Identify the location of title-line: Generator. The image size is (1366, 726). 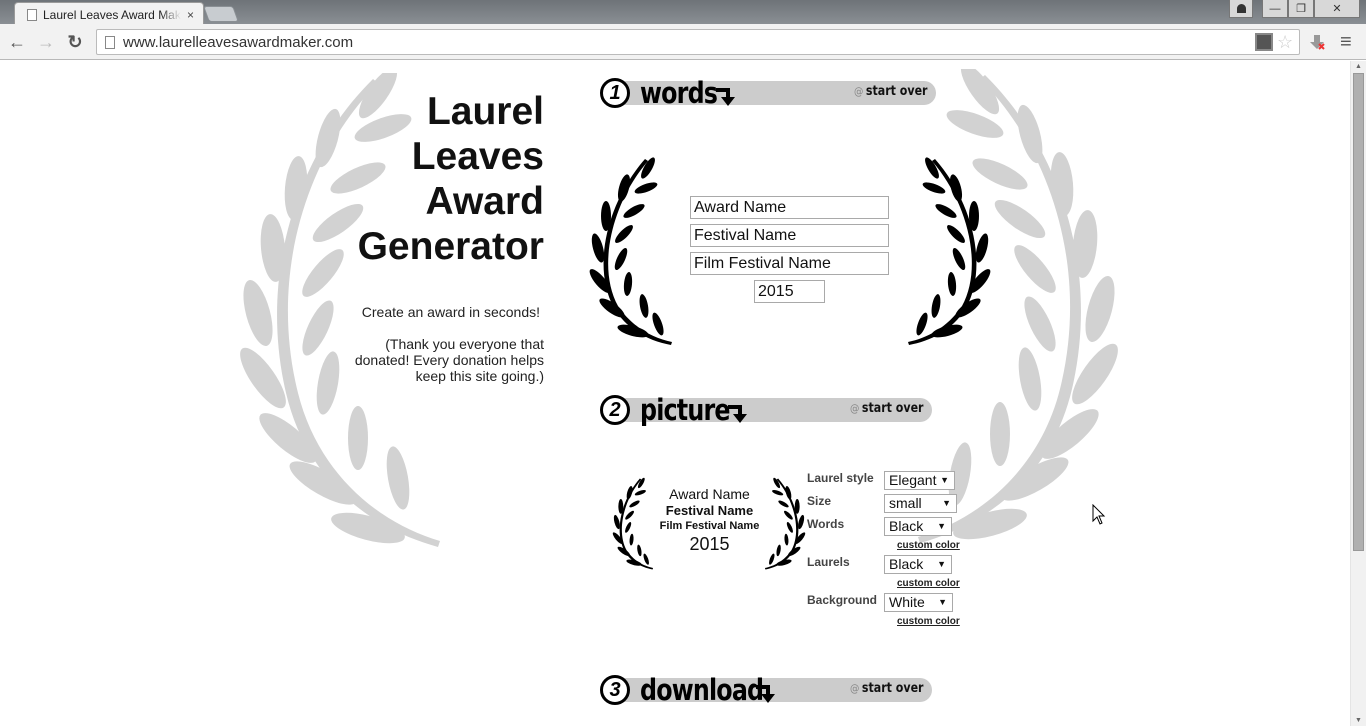
(450, 246).